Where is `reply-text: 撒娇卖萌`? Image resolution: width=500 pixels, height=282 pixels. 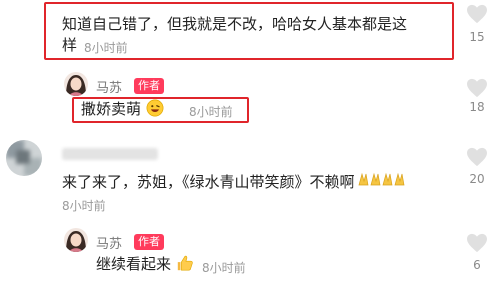 reply-text: 撒娇卖萌 is located at coordinates (111, 109).